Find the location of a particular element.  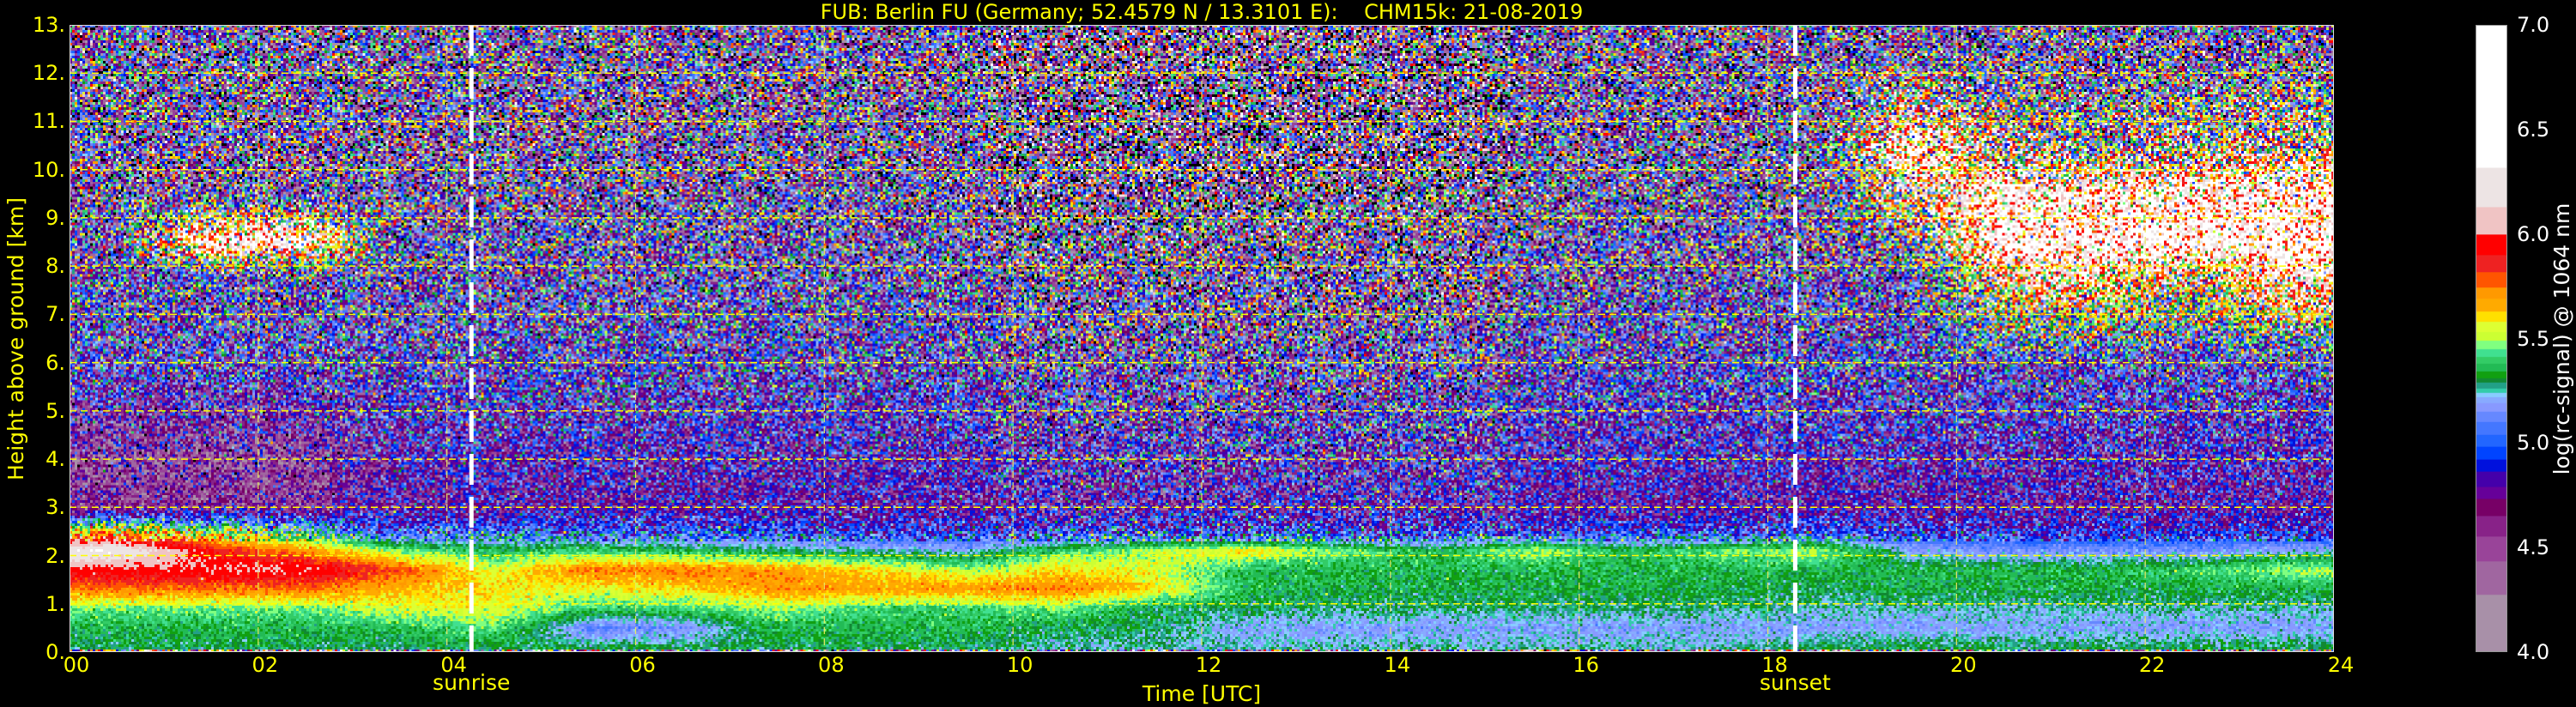

x-tick-label: 06 is located at coordinates (642, 665).